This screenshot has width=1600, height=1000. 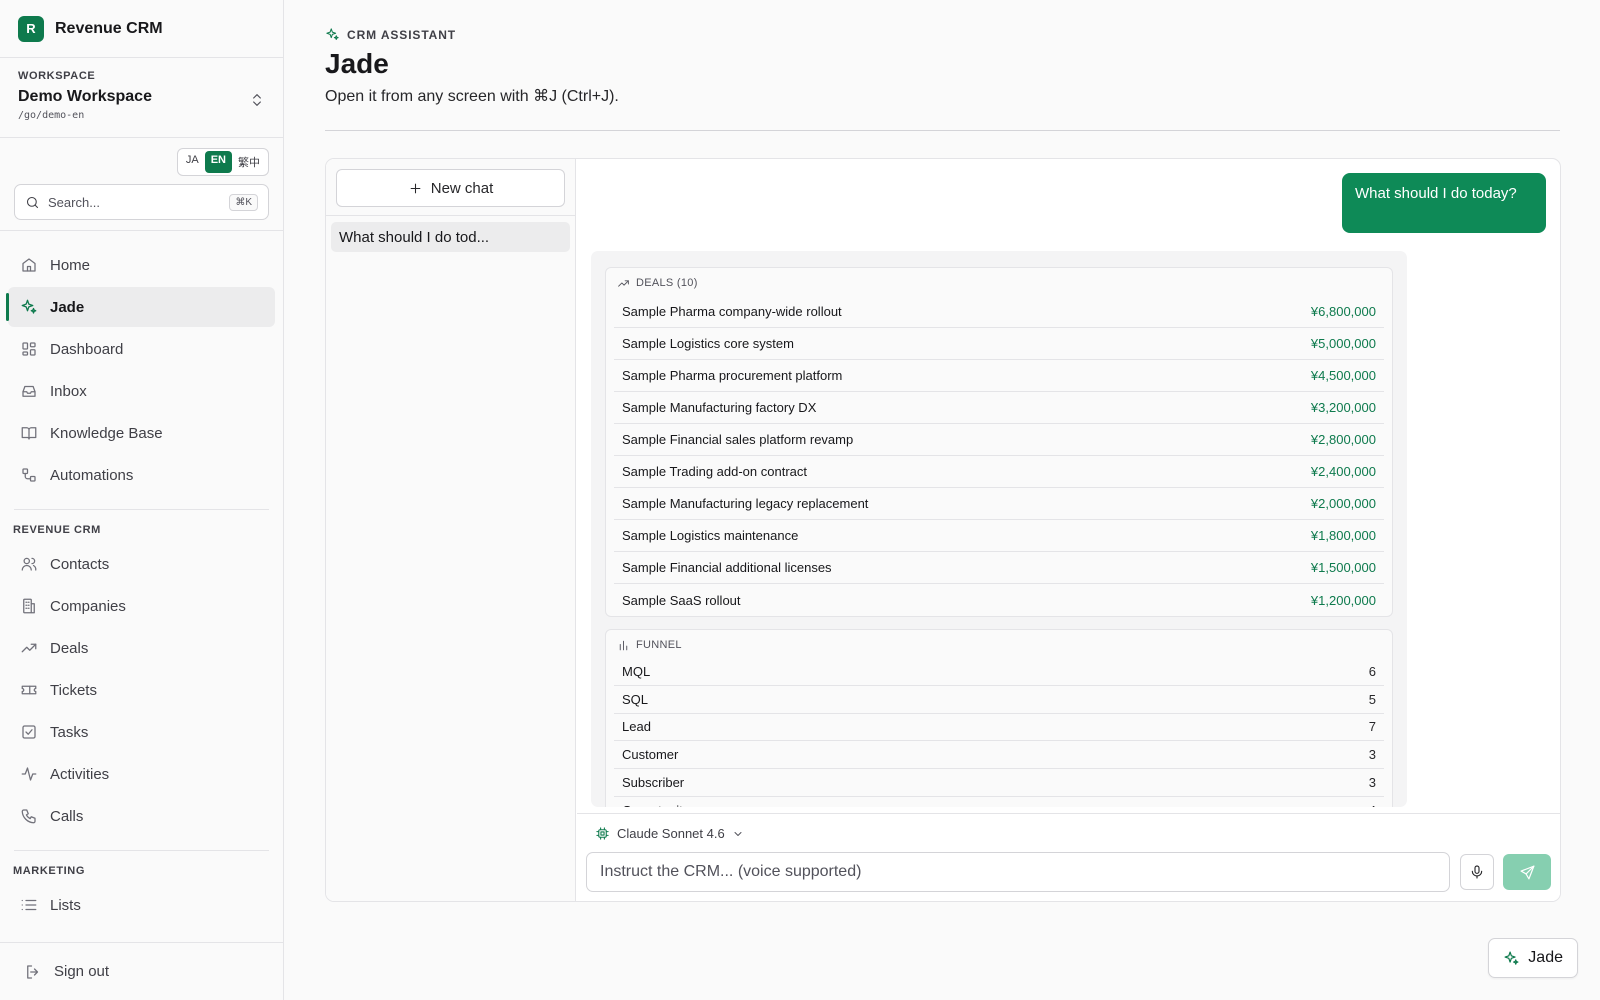 I want to click on funnel-count: 6, so click(x=1372, y=671).